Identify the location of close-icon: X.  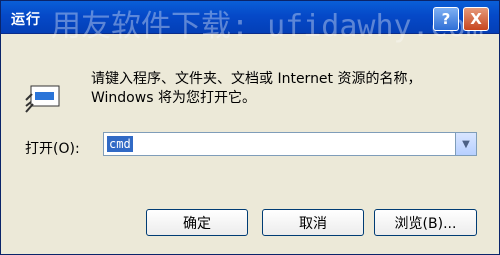
(476, 19).